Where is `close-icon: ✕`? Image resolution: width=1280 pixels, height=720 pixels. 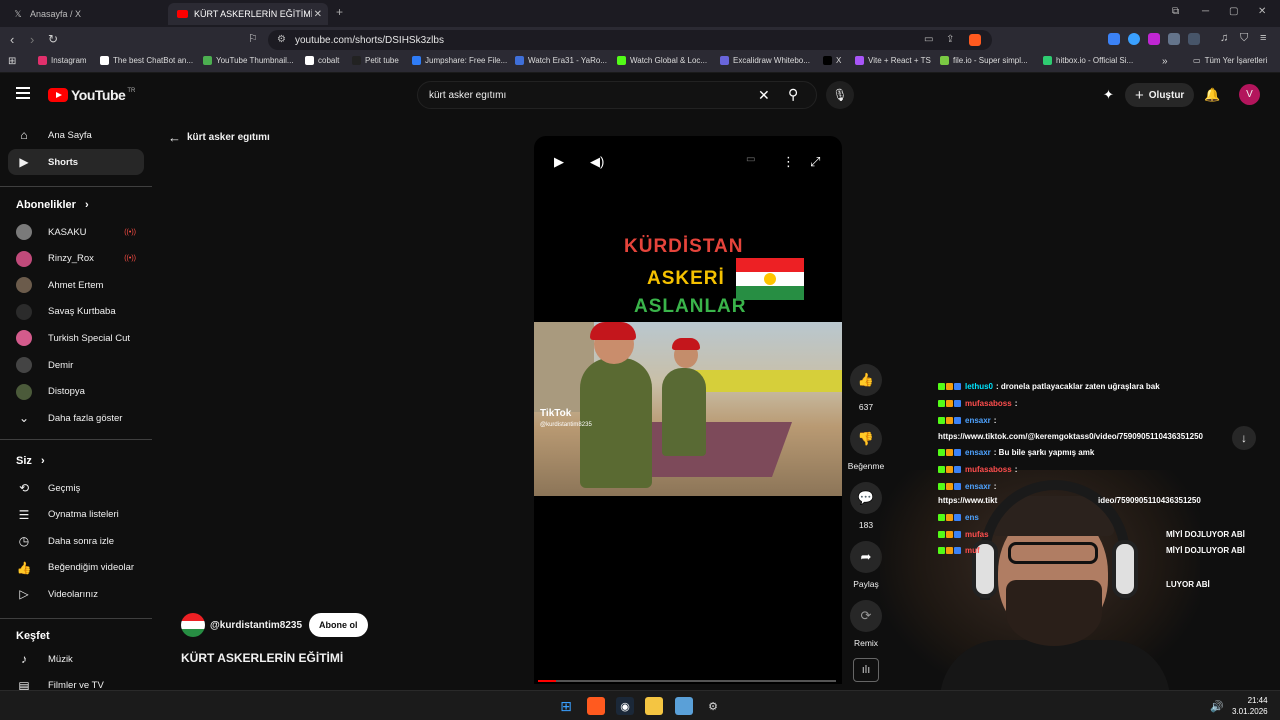
close-icon: ✕ is located at coordinates (318, 14).